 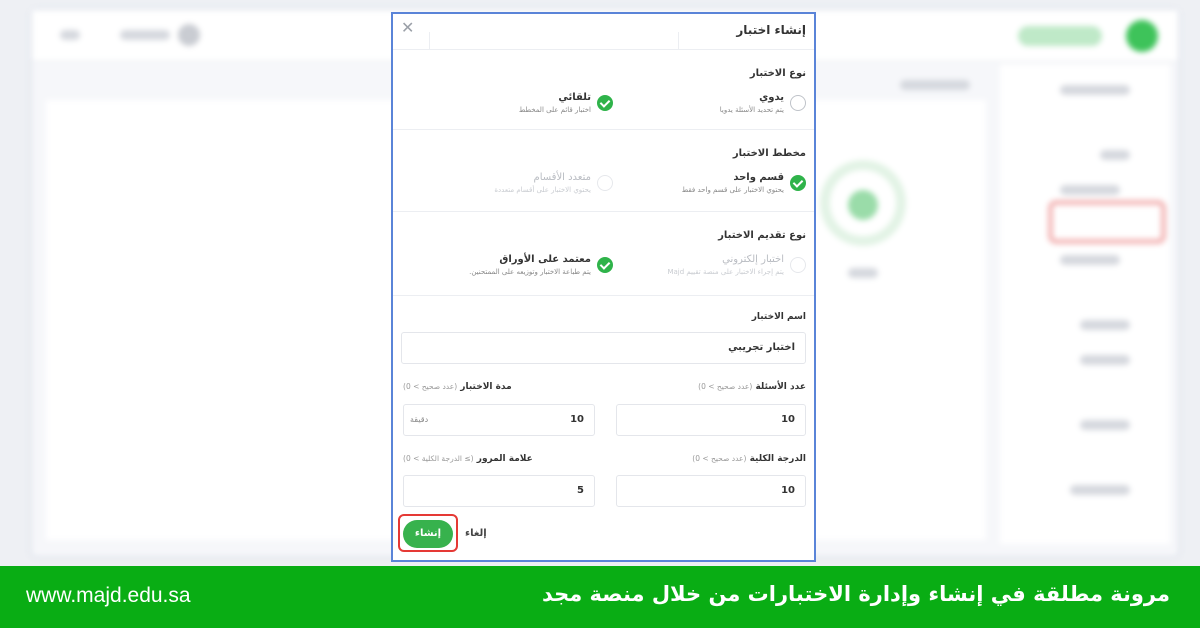 What do you see at coordinates (719, 458) in the screenshot?
I see `total-score-hint: (عدد صحيح > 0)` at bounding box center [719, 458].